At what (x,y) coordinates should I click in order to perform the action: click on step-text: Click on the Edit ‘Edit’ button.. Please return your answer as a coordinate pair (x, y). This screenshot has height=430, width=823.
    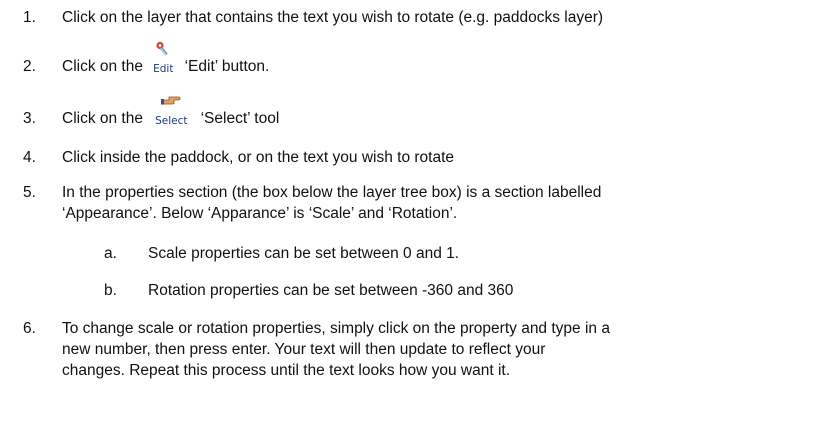
    Looking at the image, I should click on (437, 59).